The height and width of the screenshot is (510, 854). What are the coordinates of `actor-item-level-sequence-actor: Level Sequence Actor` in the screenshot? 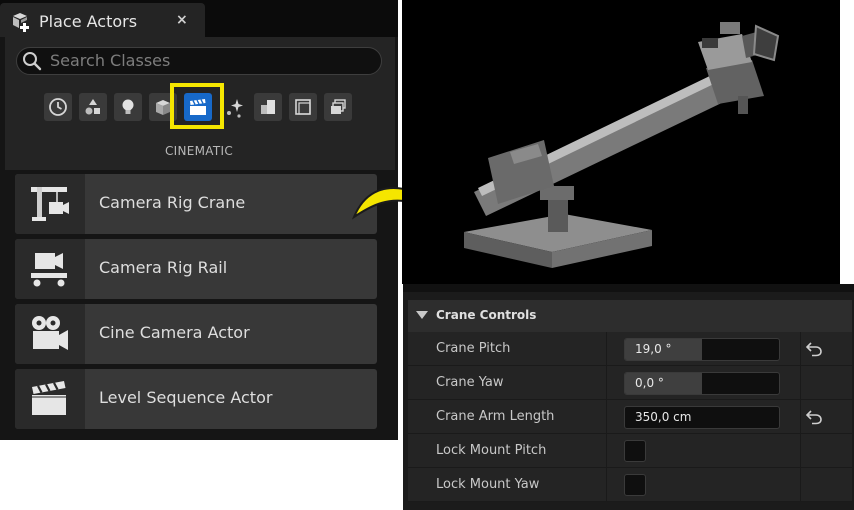 It's located at (196, 399).